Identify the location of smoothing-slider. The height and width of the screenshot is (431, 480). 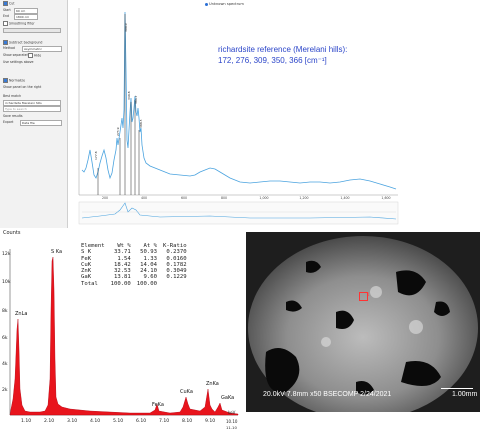
(32, 30).